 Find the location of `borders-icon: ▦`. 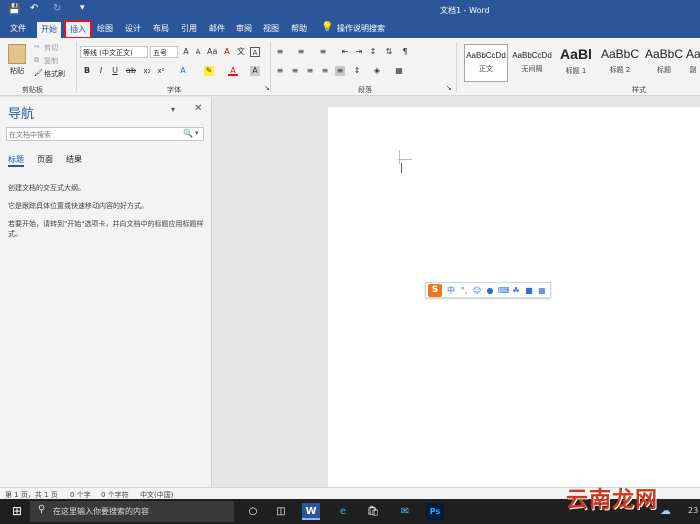

borders-icon: ▦ is located at coordinates (399, 71).